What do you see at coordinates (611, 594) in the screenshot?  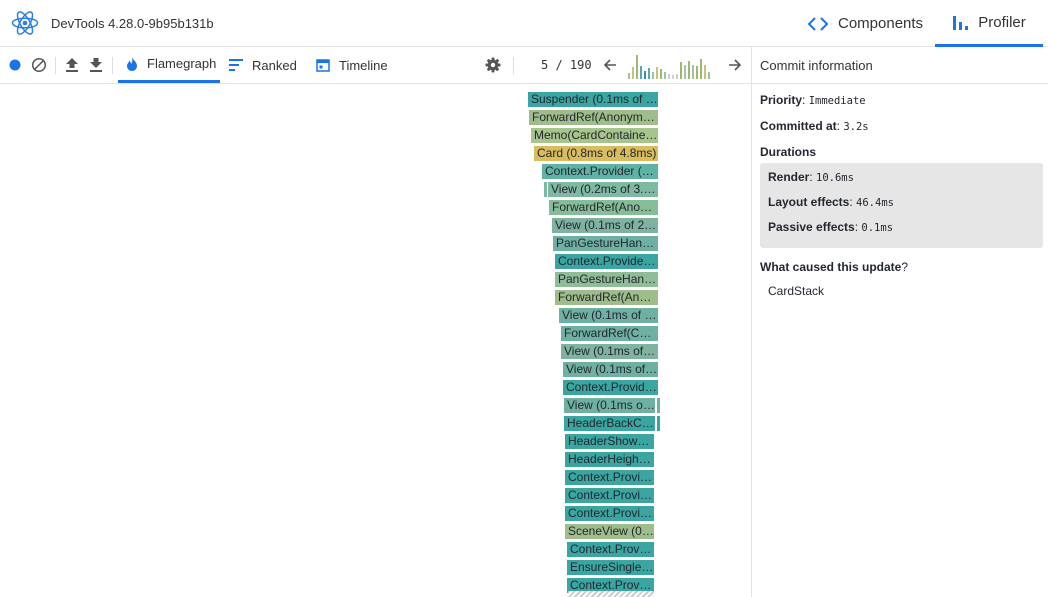 I see `flamegraph-hatch` at bounding box center [611, 594].